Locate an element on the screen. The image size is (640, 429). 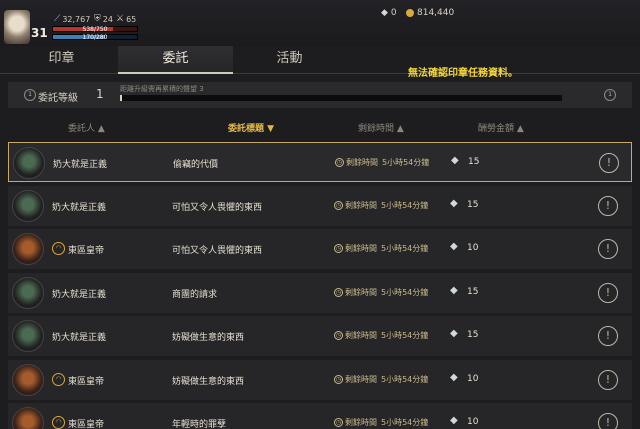
gold-coin-icon is located at coordinates (410, 13).